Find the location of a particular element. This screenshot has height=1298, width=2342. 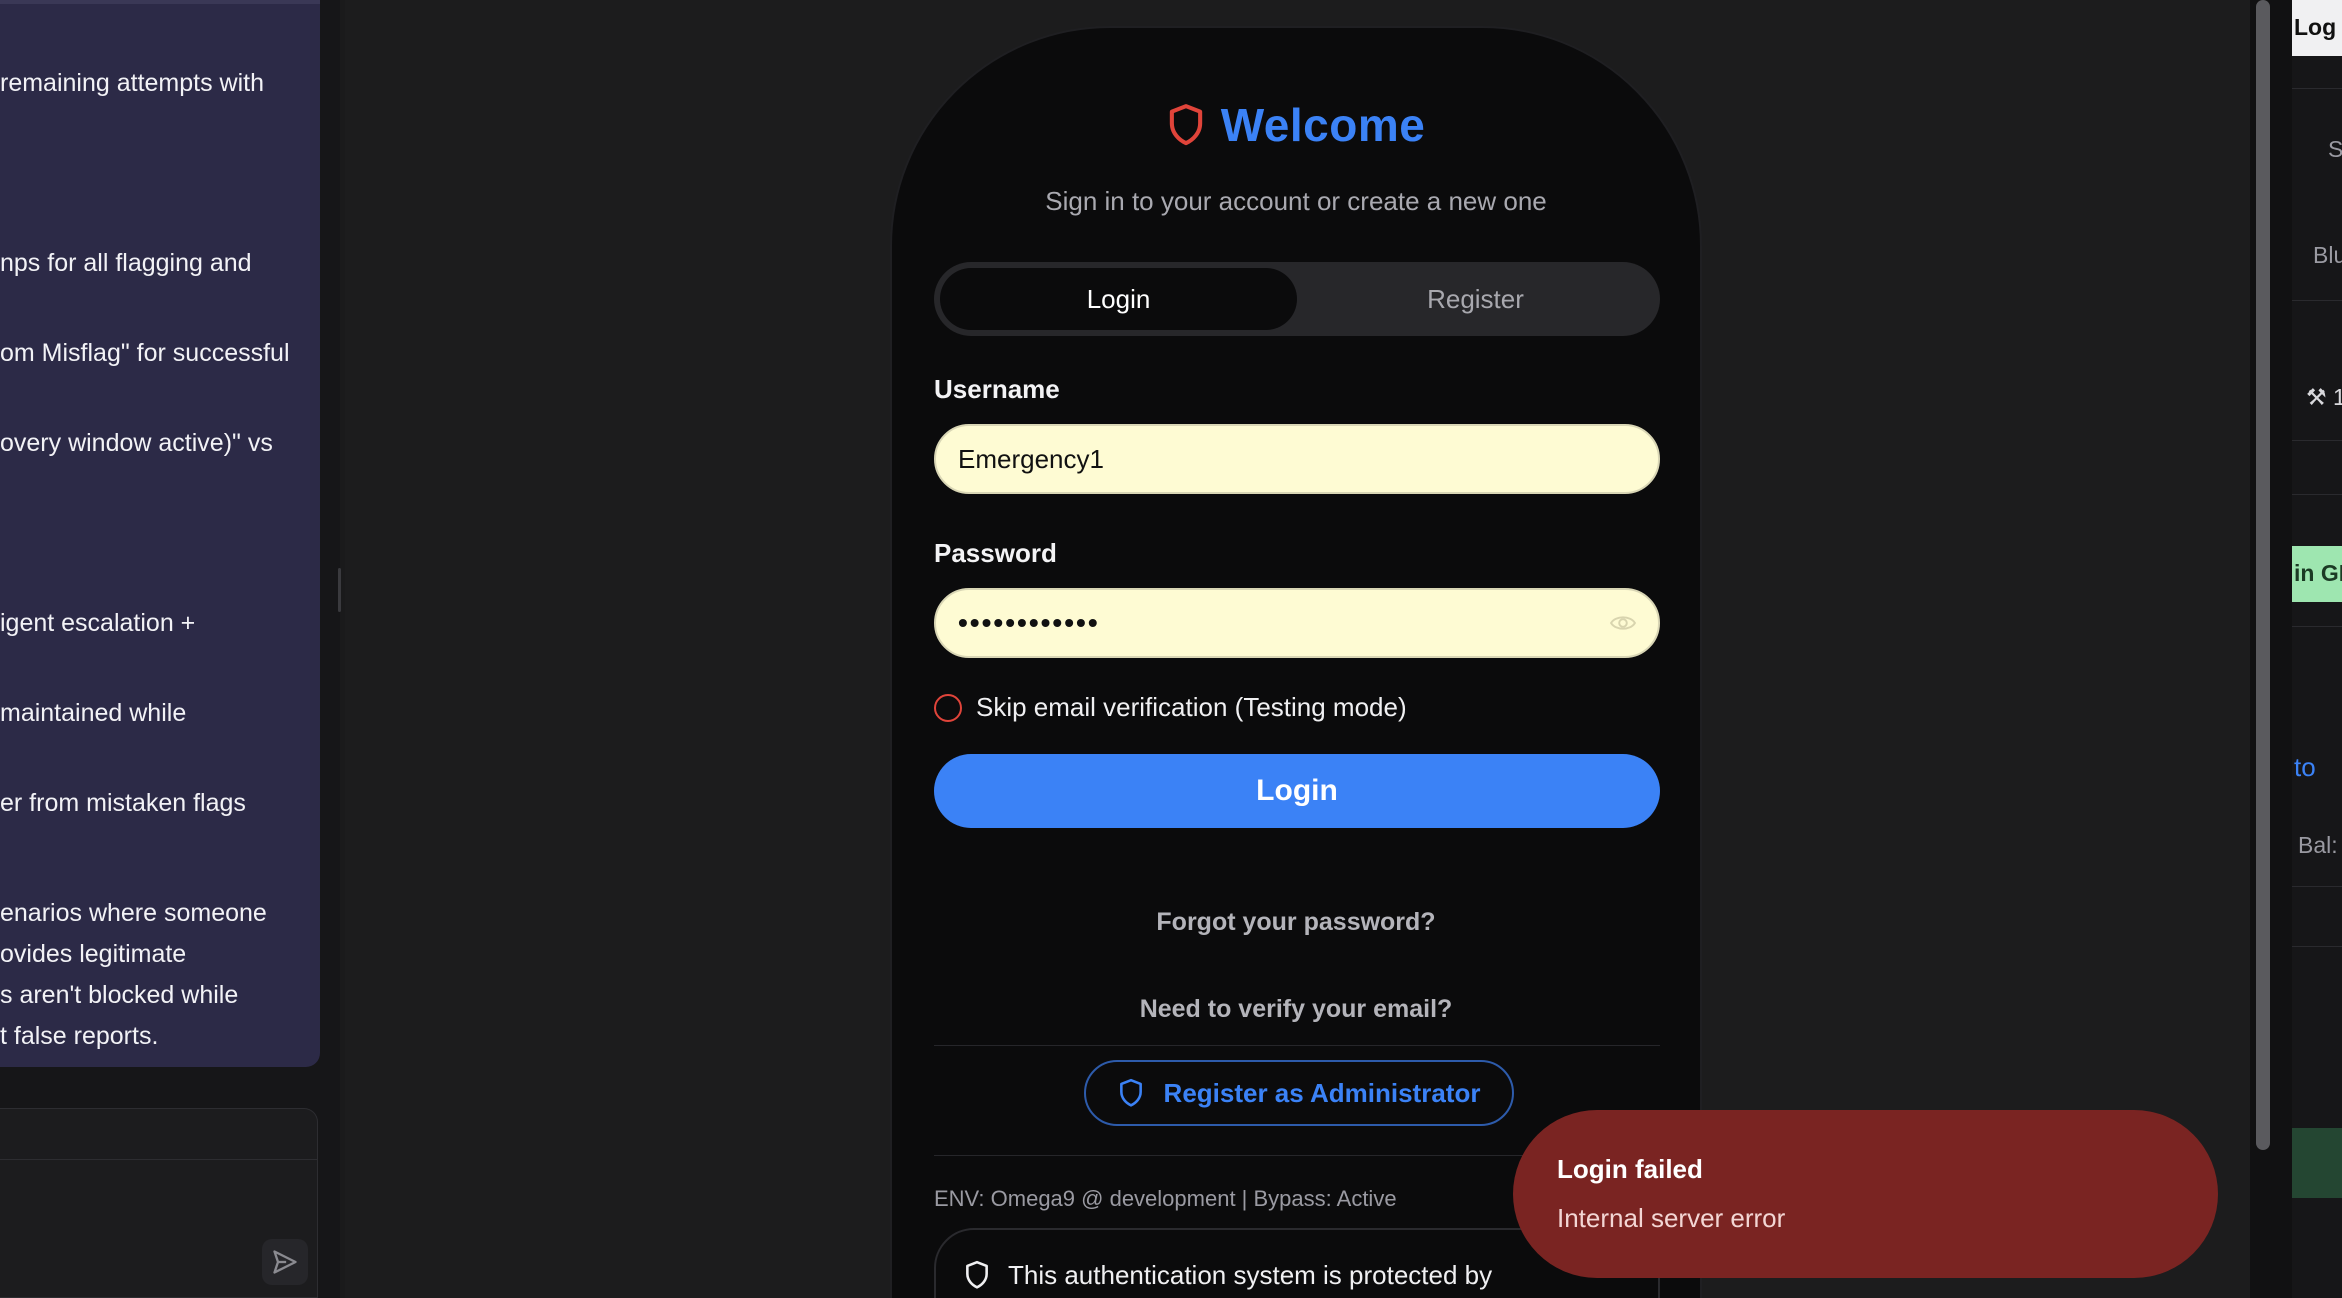

right-panel-fragment: S is located at coordinates (2335, 149).